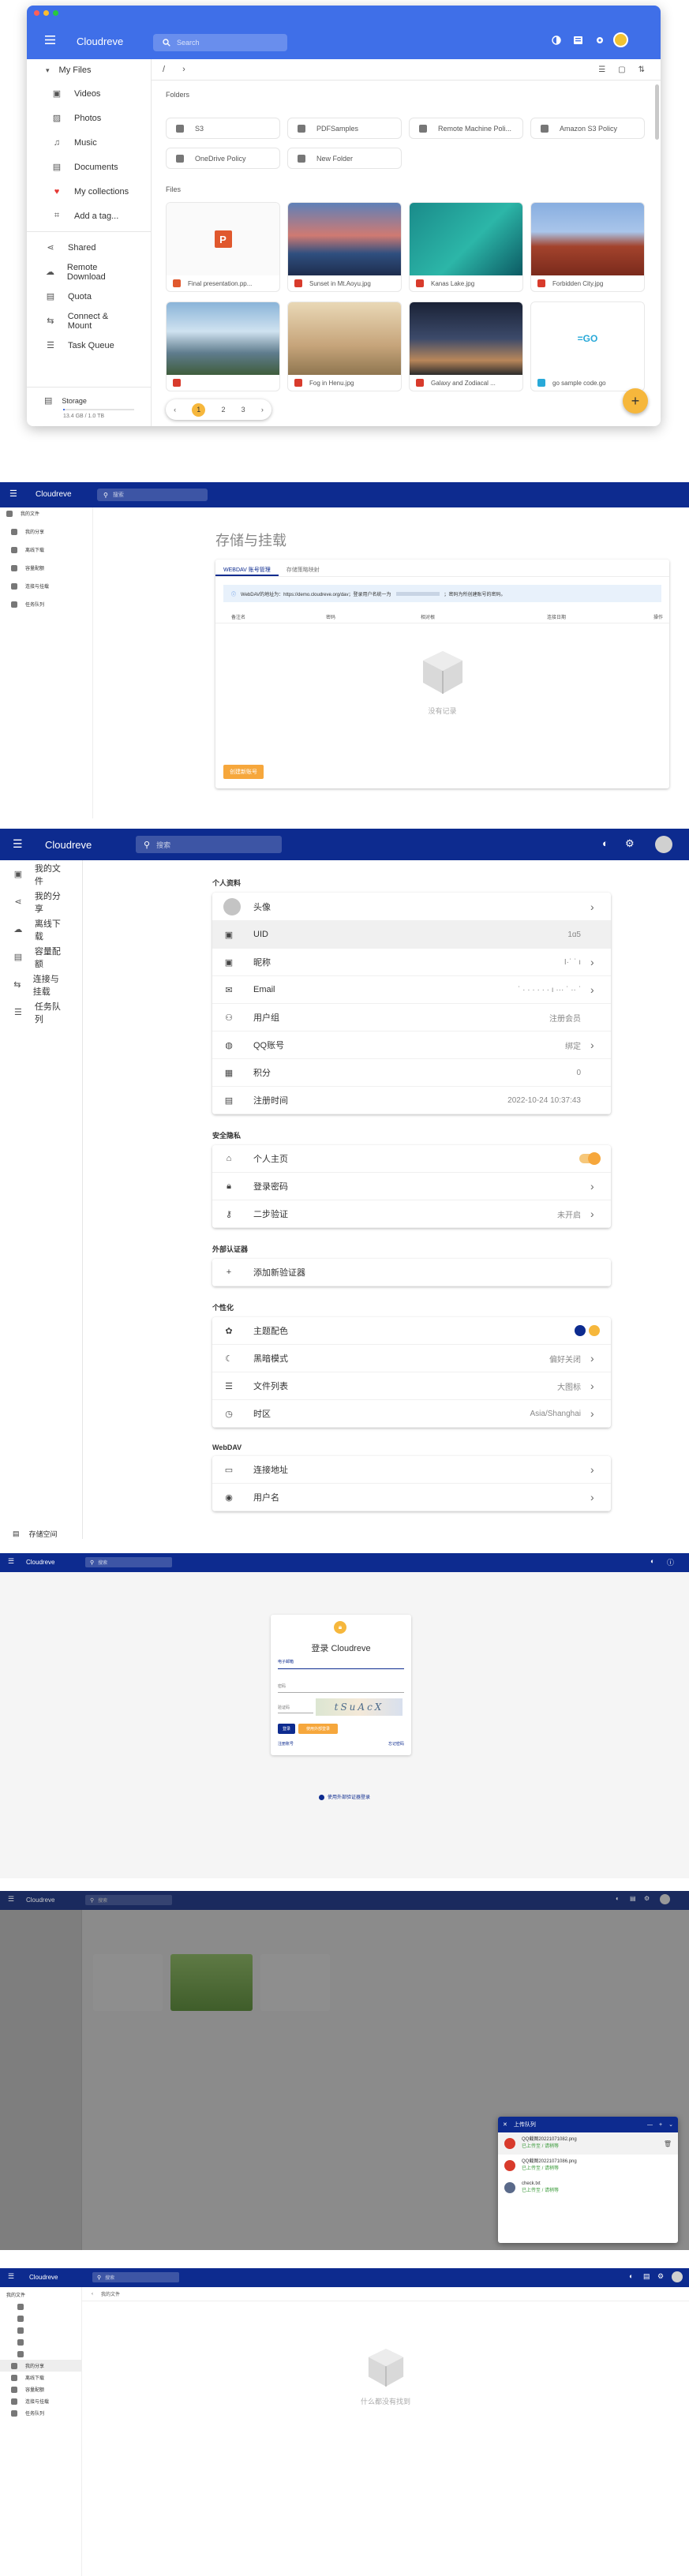 This screenshot has height=2576, width=689. Describe the element at coordinates (41, 929) in the screenshot. I see `sidebar-item-offline-download: ☁ 离线下载` at that location.